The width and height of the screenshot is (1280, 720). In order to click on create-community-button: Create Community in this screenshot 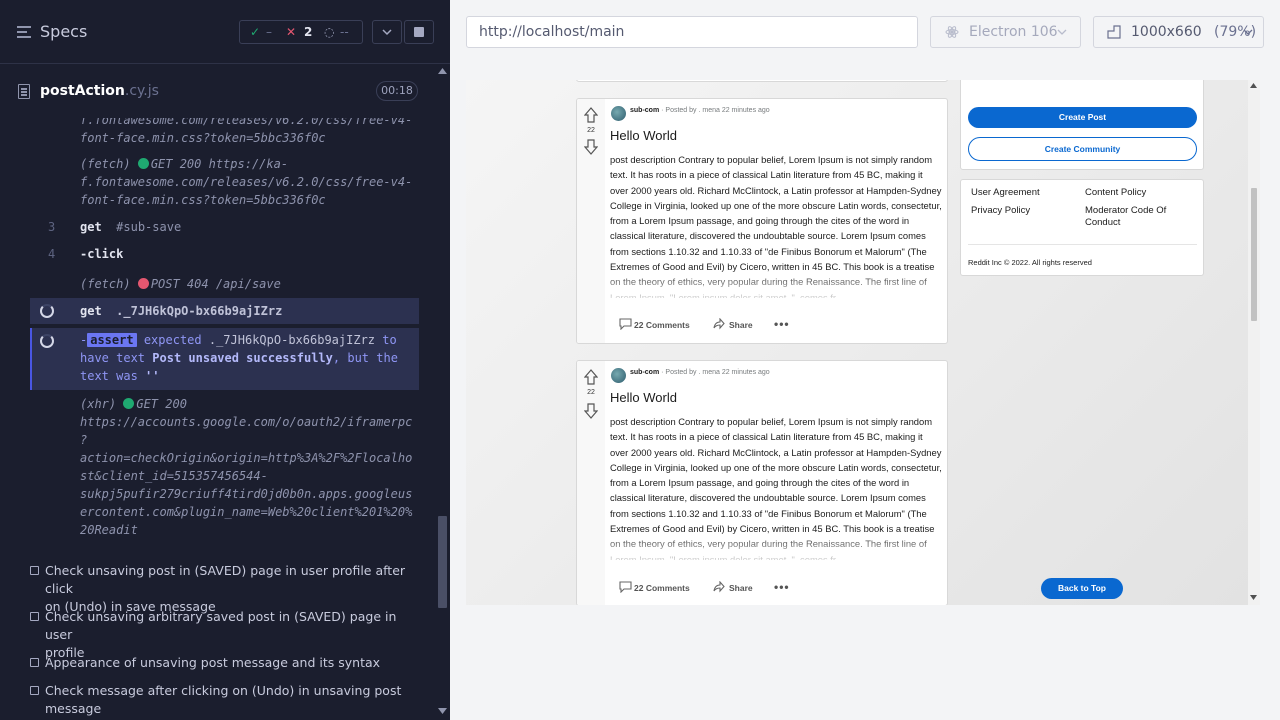, I will do `click(1082, 149)`.